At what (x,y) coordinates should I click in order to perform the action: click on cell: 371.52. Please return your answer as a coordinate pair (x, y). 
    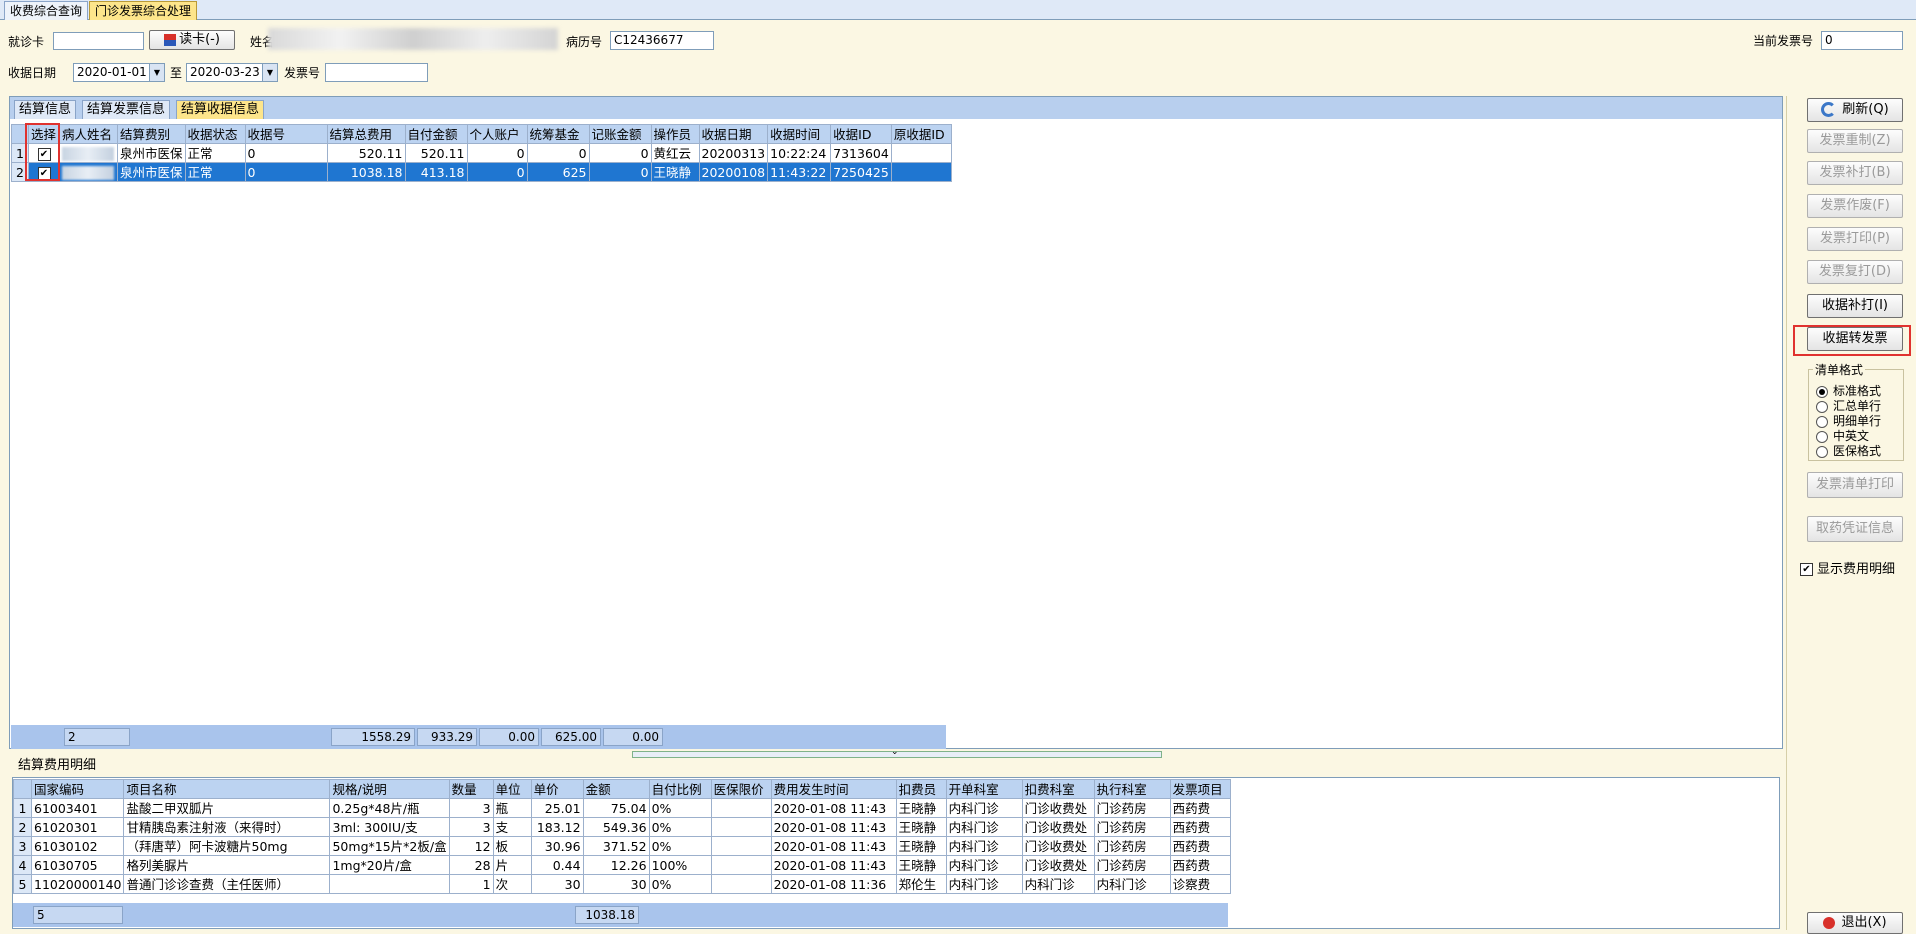
    Looking at the image, I should click on (616, 846).